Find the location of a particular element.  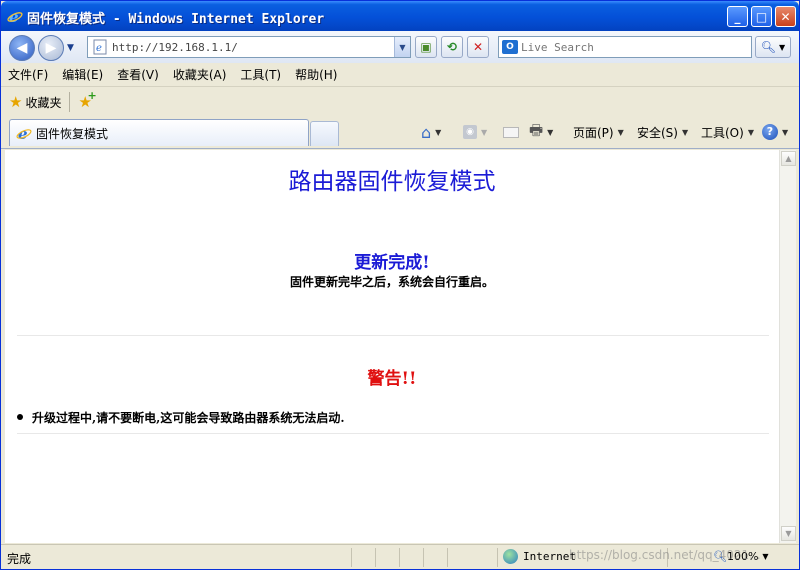

search-button: 🔍︎ ▼ is located at coordinates (773, 47).